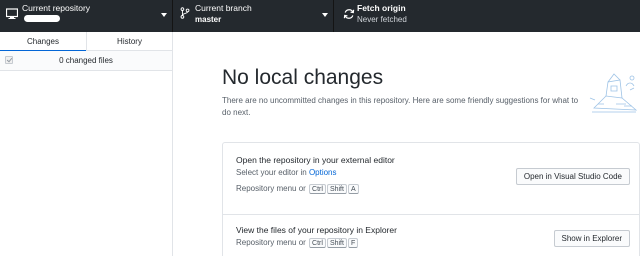 The image size is (640, 256). I want to click on tab-history: History, so click(129, 41).